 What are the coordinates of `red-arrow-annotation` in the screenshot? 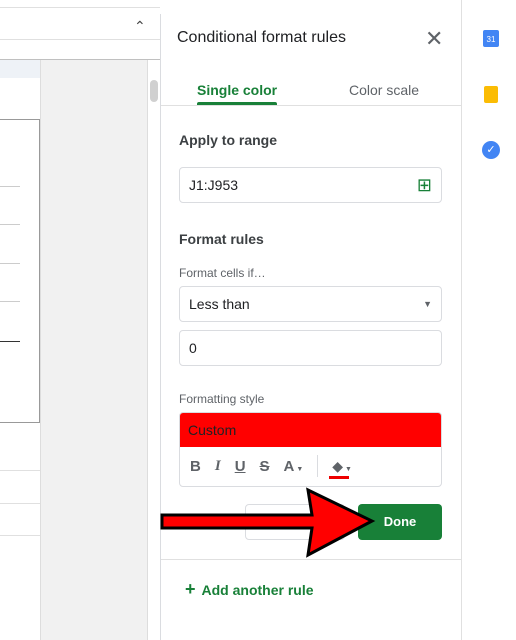 It's located at (268, 522).